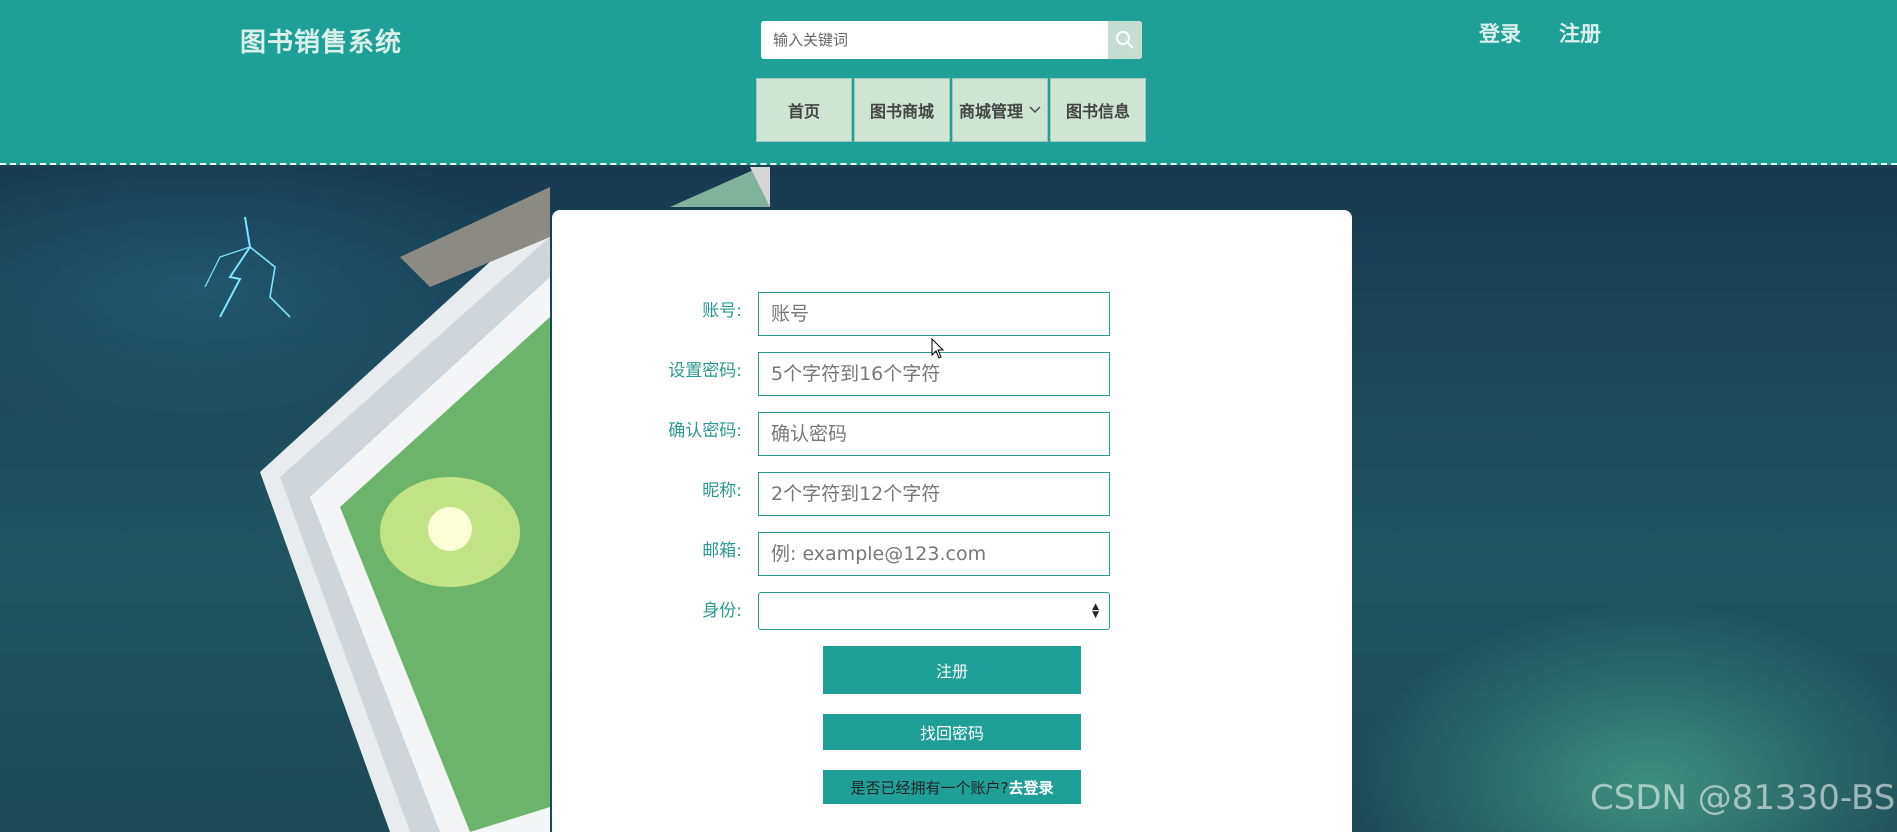  I want to click on confirm-password-label: 确认密码:, so click(705, 431).